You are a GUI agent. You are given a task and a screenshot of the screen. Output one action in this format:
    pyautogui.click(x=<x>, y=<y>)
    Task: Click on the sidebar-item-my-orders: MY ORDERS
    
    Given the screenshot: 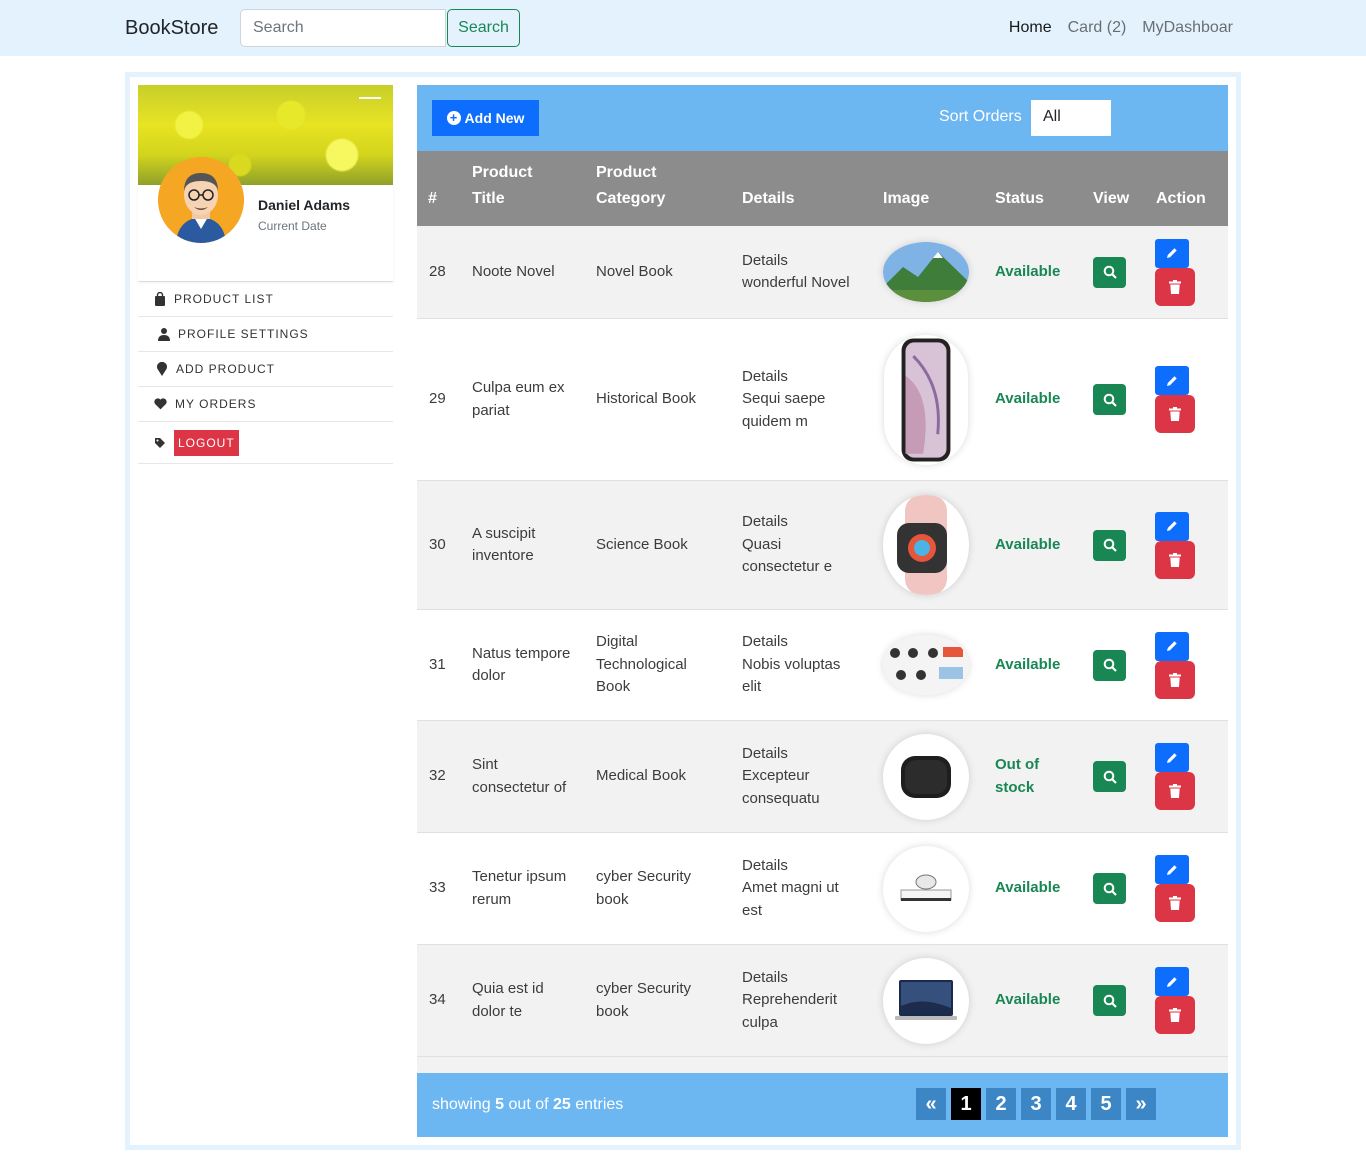 What is the action you would take?
    pyautogui.click(x=265, y=403)
    